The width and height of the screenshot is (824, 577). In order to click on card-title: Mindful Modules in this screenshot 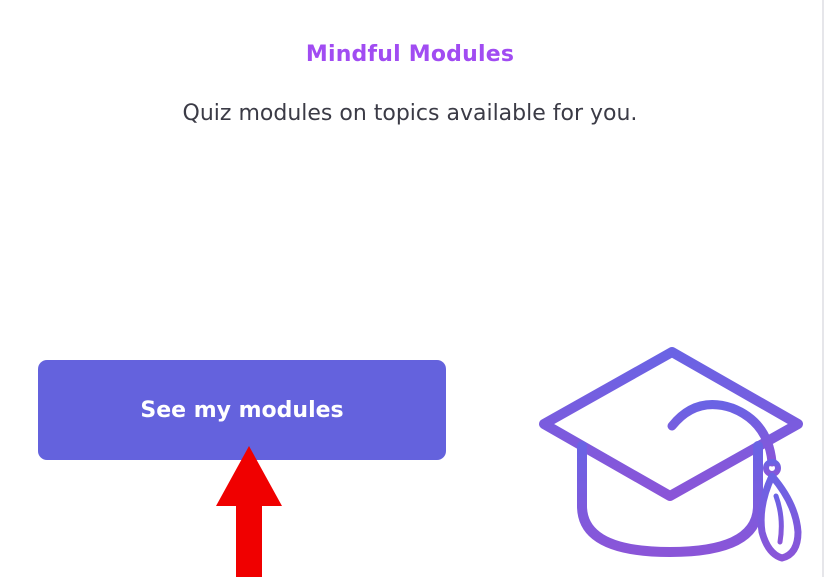, I will do `click(410, 54)`.